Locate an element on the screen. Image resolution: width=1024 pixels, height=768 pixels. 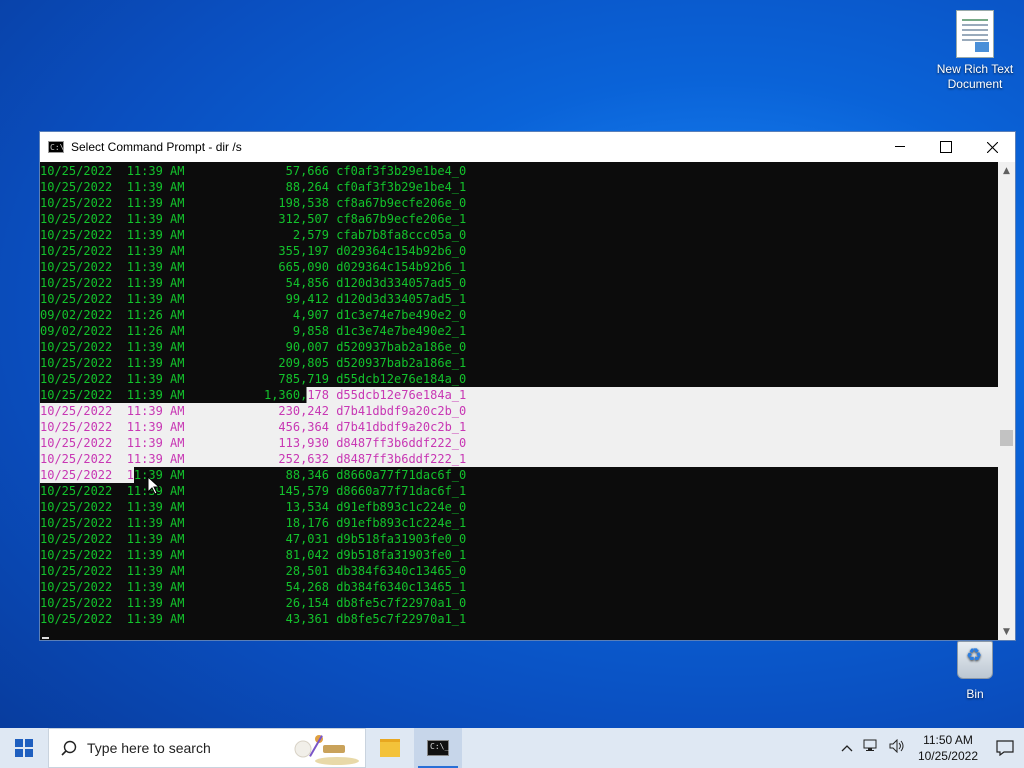
taskbar-file-explorer is located at coordinates (390, 748).